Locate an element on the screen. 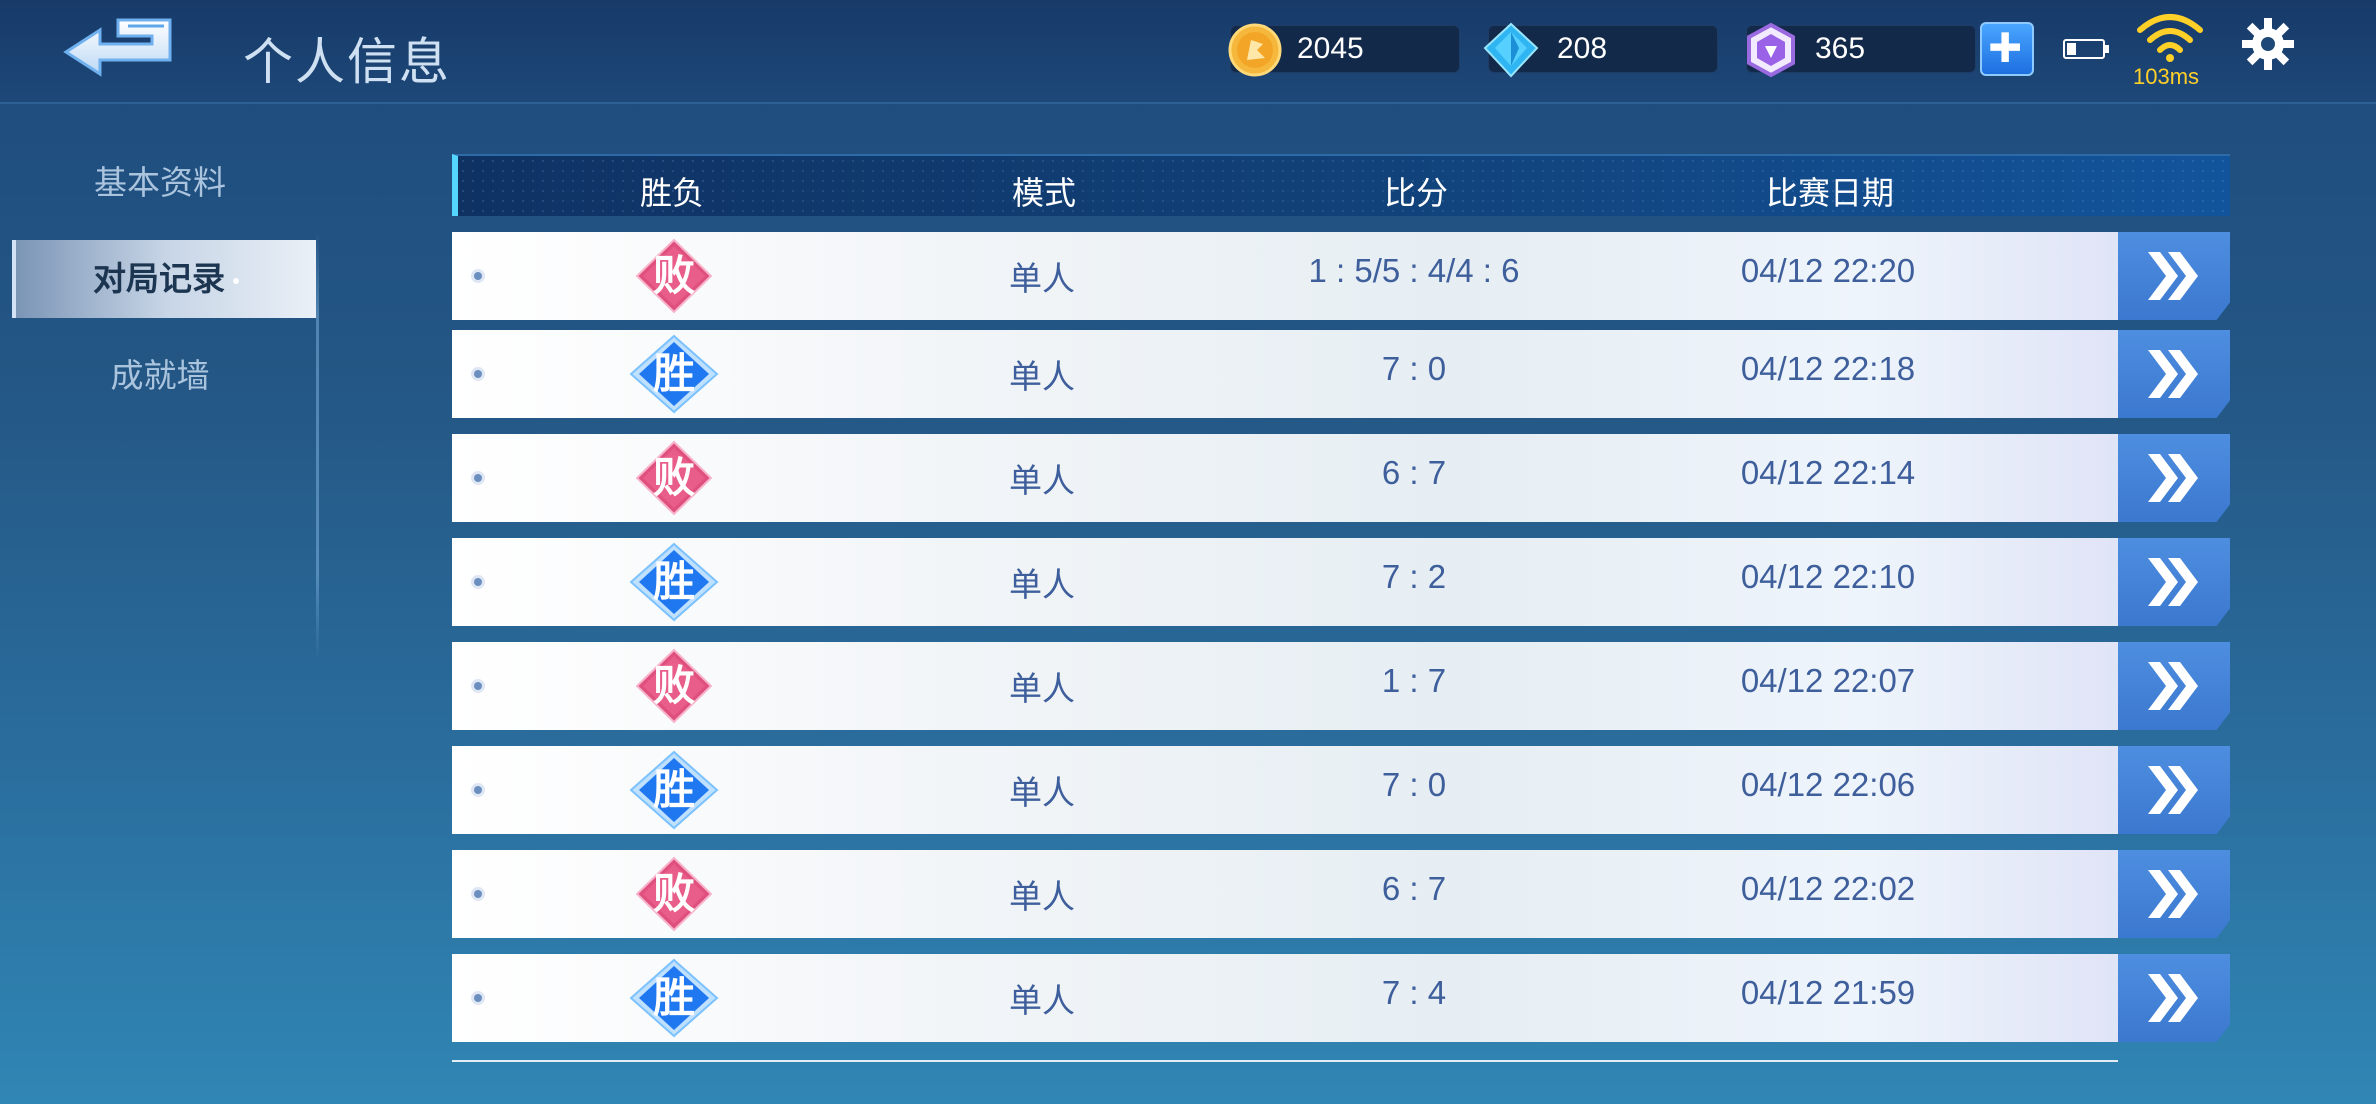  gold-coin-icon is located at coordinates (1255, 50).